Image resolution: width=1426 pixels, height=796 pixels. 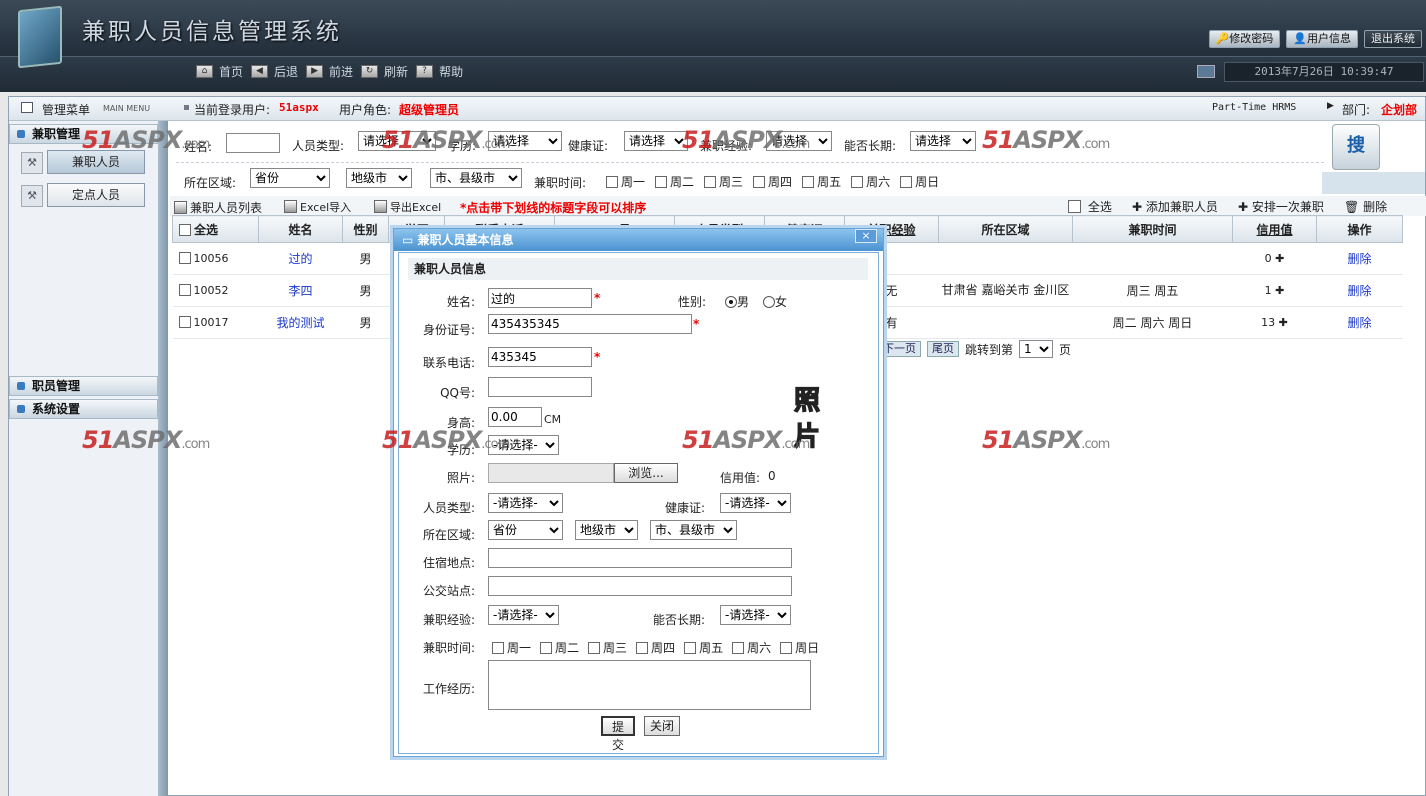 What do you see at coordinates (775, 301) in the screenshot?
I see `gender-female-radio: 女` at bounding box center [775, 301].